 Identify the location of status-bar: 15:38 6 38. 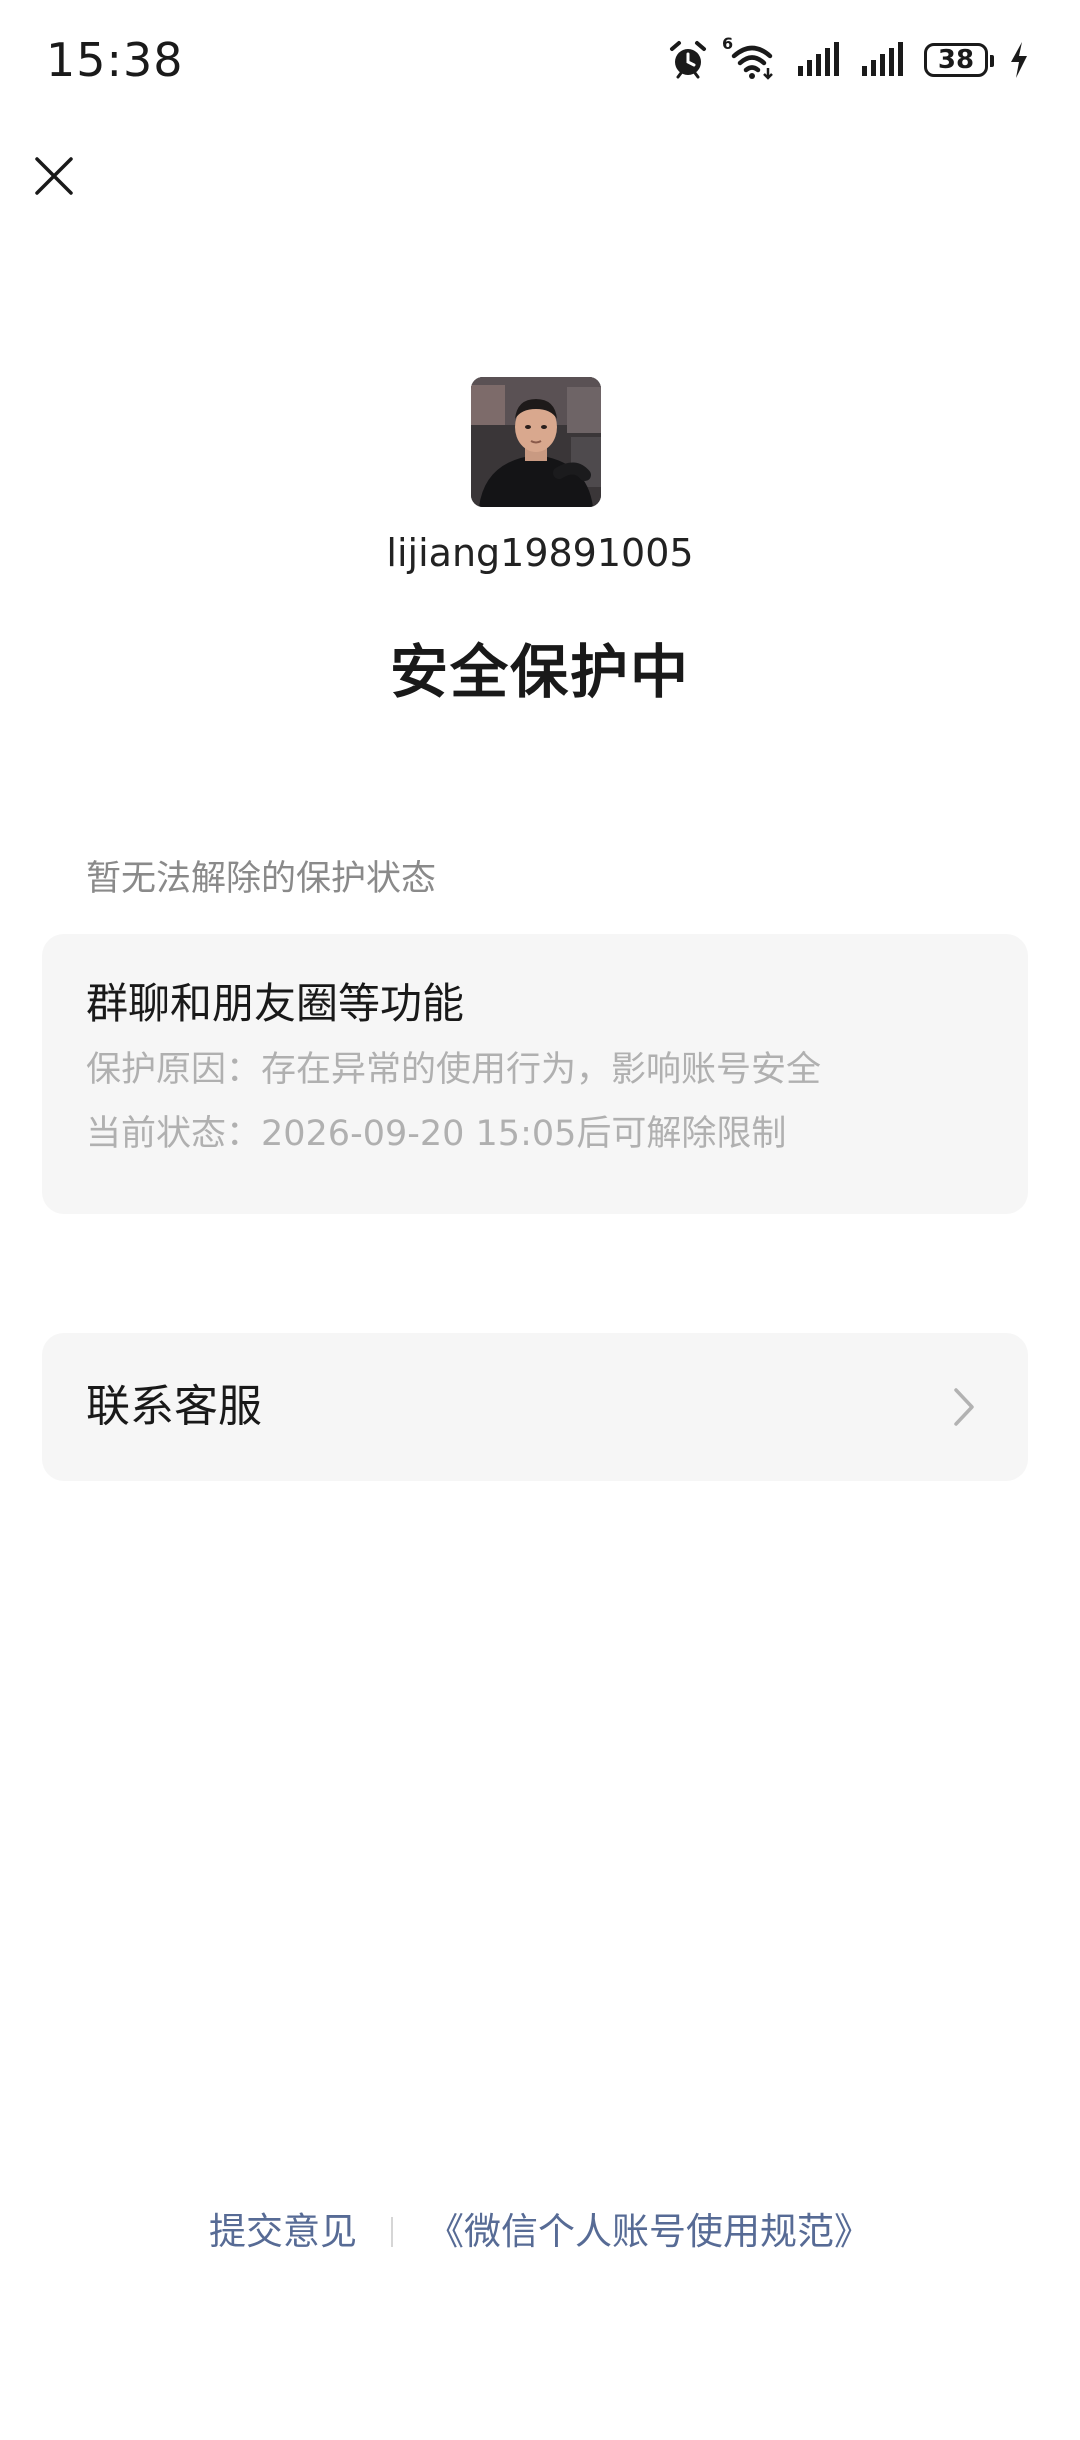
(540, 60).